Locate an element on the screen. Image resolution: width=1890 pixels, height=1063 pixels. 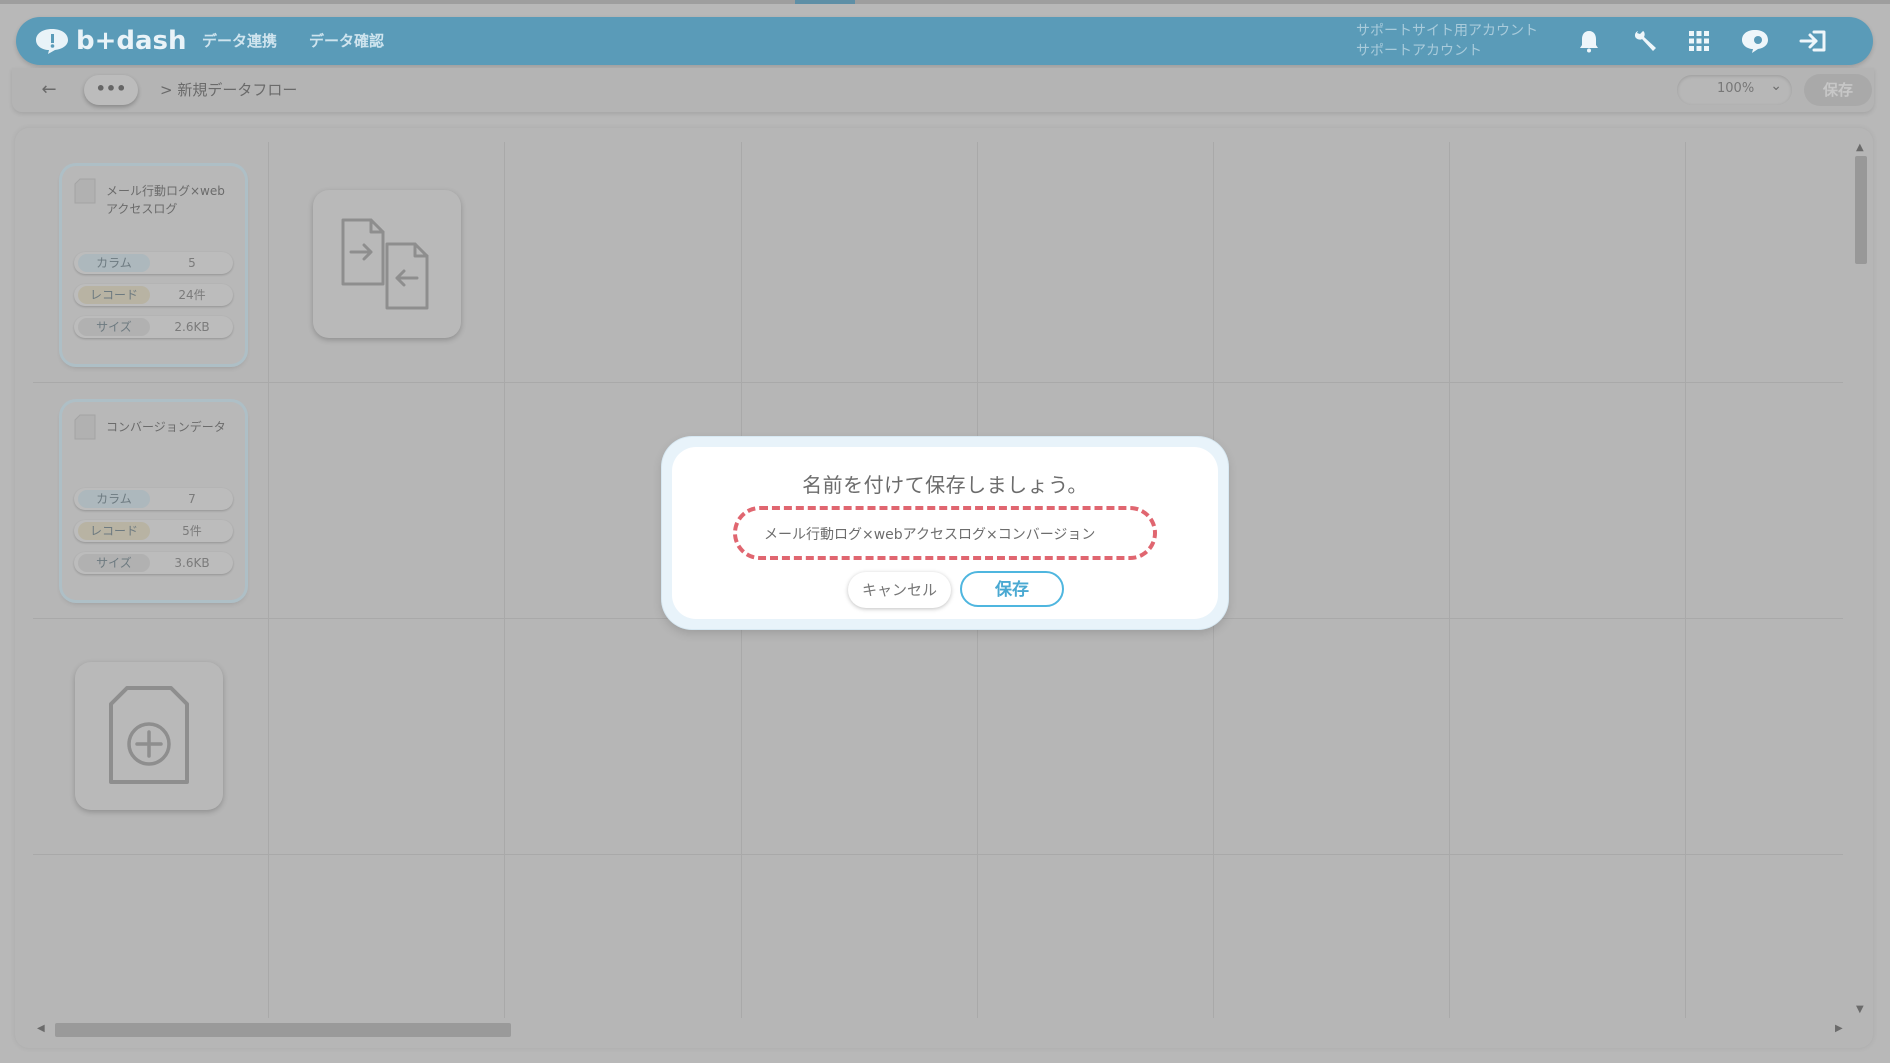
zoom-value: 100% is located at coordinates (1736, 88).